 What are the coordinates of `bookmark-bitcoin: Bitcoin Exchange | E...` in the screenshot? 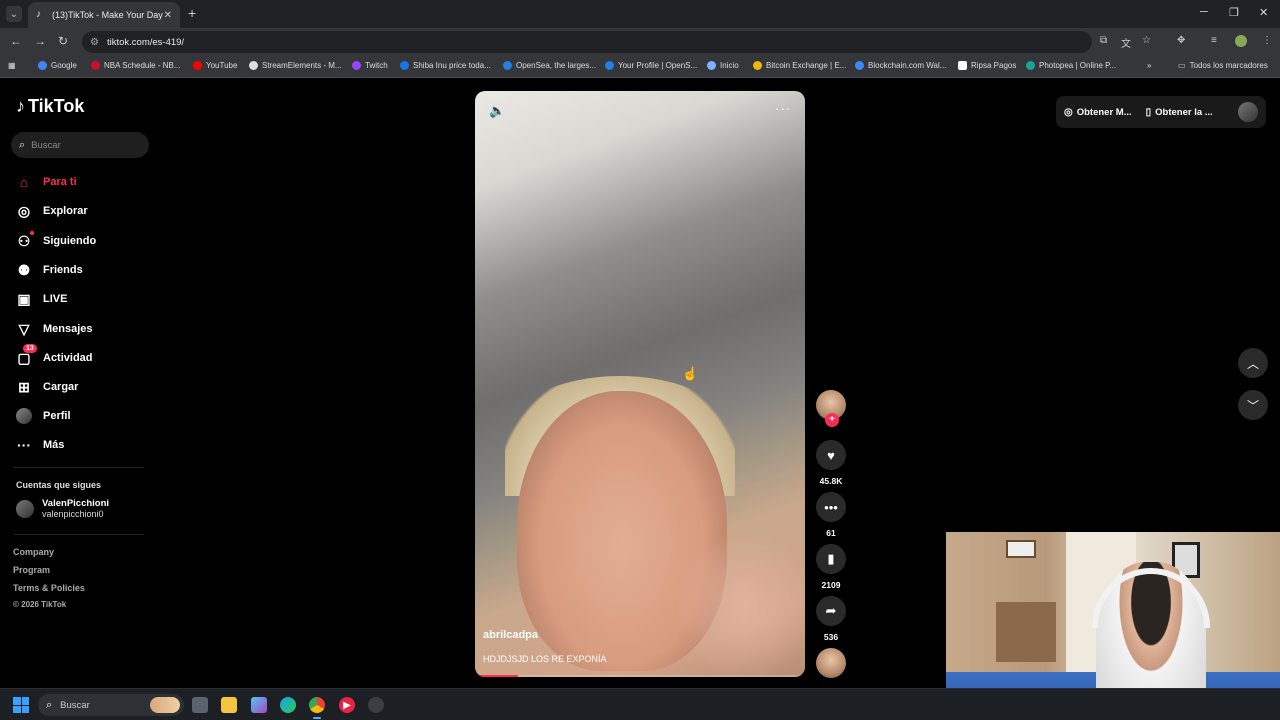 It's located at (799, 65).